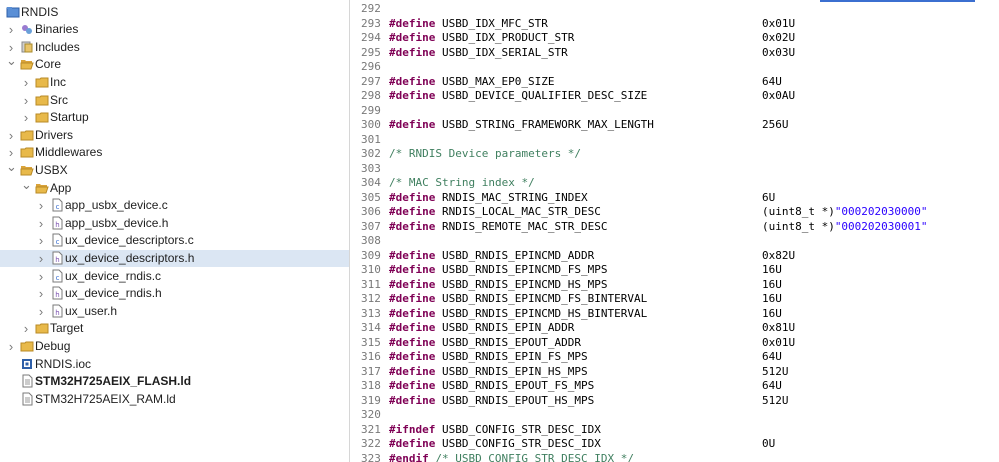 The image size is (999, 462). I want to click on code-line: 315 #define USBD_RNDIS_EPOUT_ADDR 0x01U, so click(674, 343).